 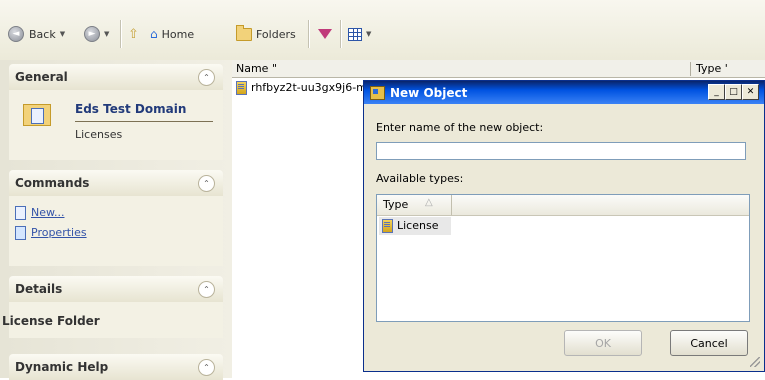 I want to click on folder-icon, so click(x=244, y=32).